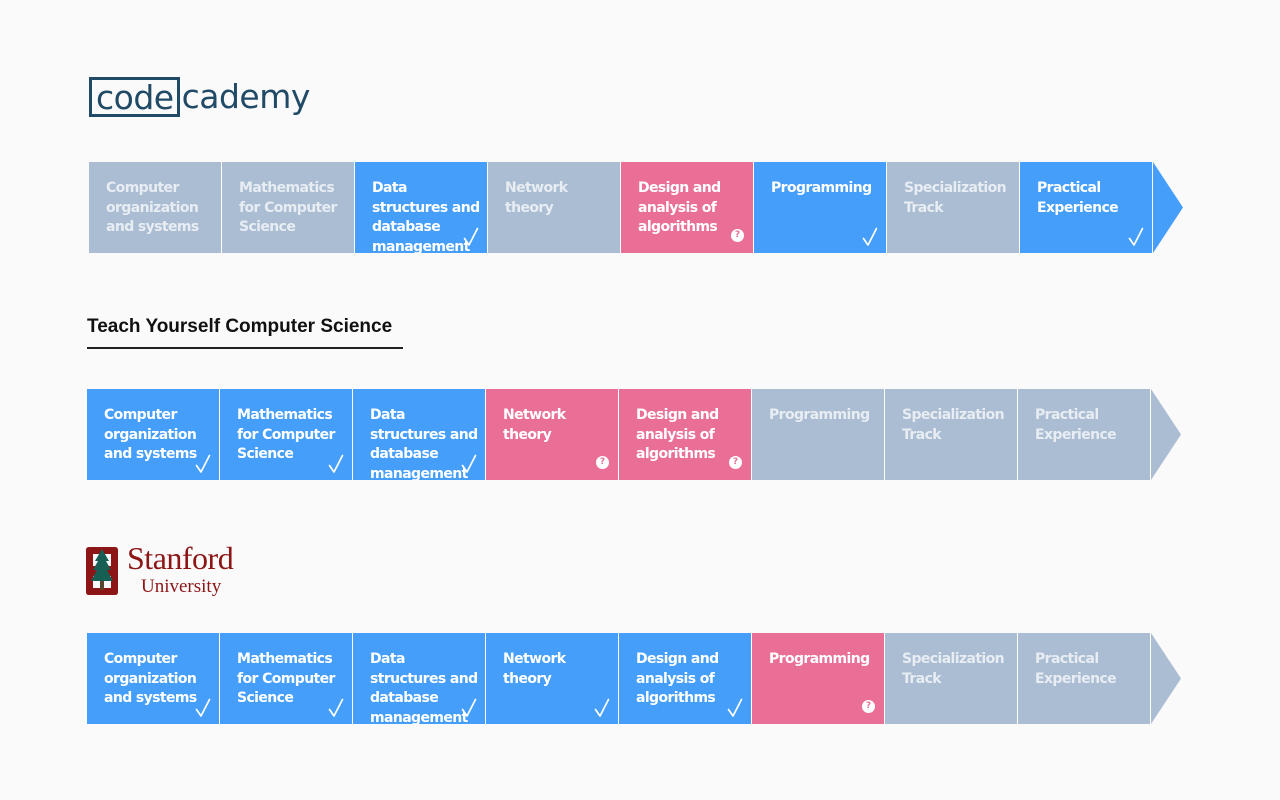  Describe the element at coordinates (246, 96) in the screenshot. I see `codecademy-logo-text: cademy` at that location.